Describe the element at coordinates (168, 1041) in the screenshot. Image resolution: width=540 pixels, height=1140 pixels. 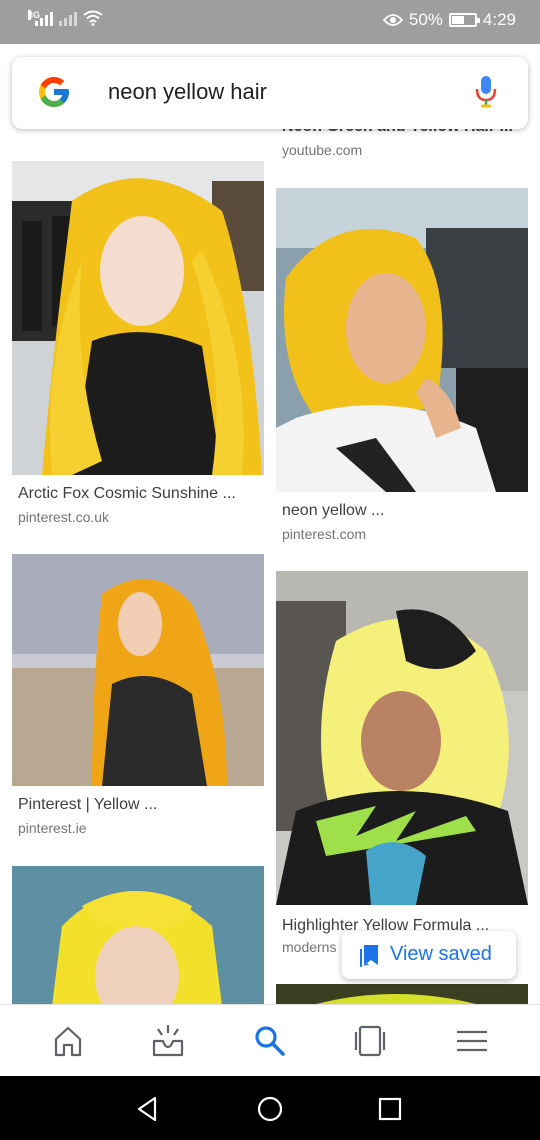
I see `updates-icon` at that location.